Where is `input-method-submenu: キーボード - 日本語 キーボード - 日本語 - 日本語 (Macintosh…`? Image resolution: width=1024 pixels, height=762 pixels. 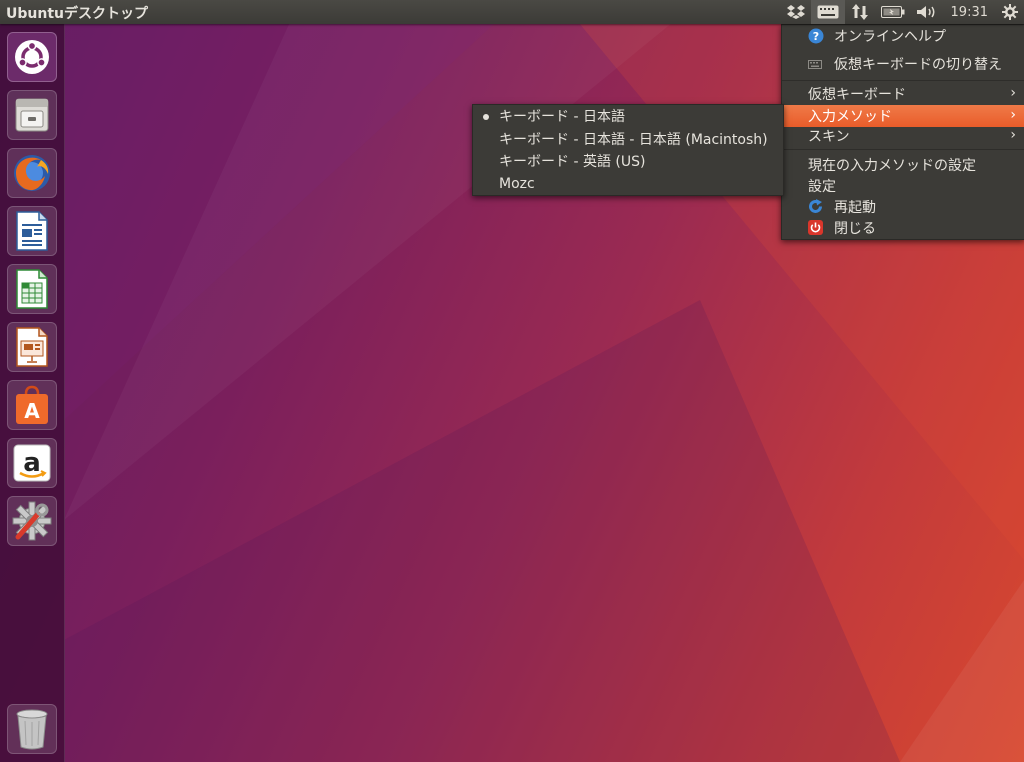 input-method-submenu: キーボード - 日本語 キーボード - 日本語 - 日本語 (Macintosh… is located at coordinates (628, 150).